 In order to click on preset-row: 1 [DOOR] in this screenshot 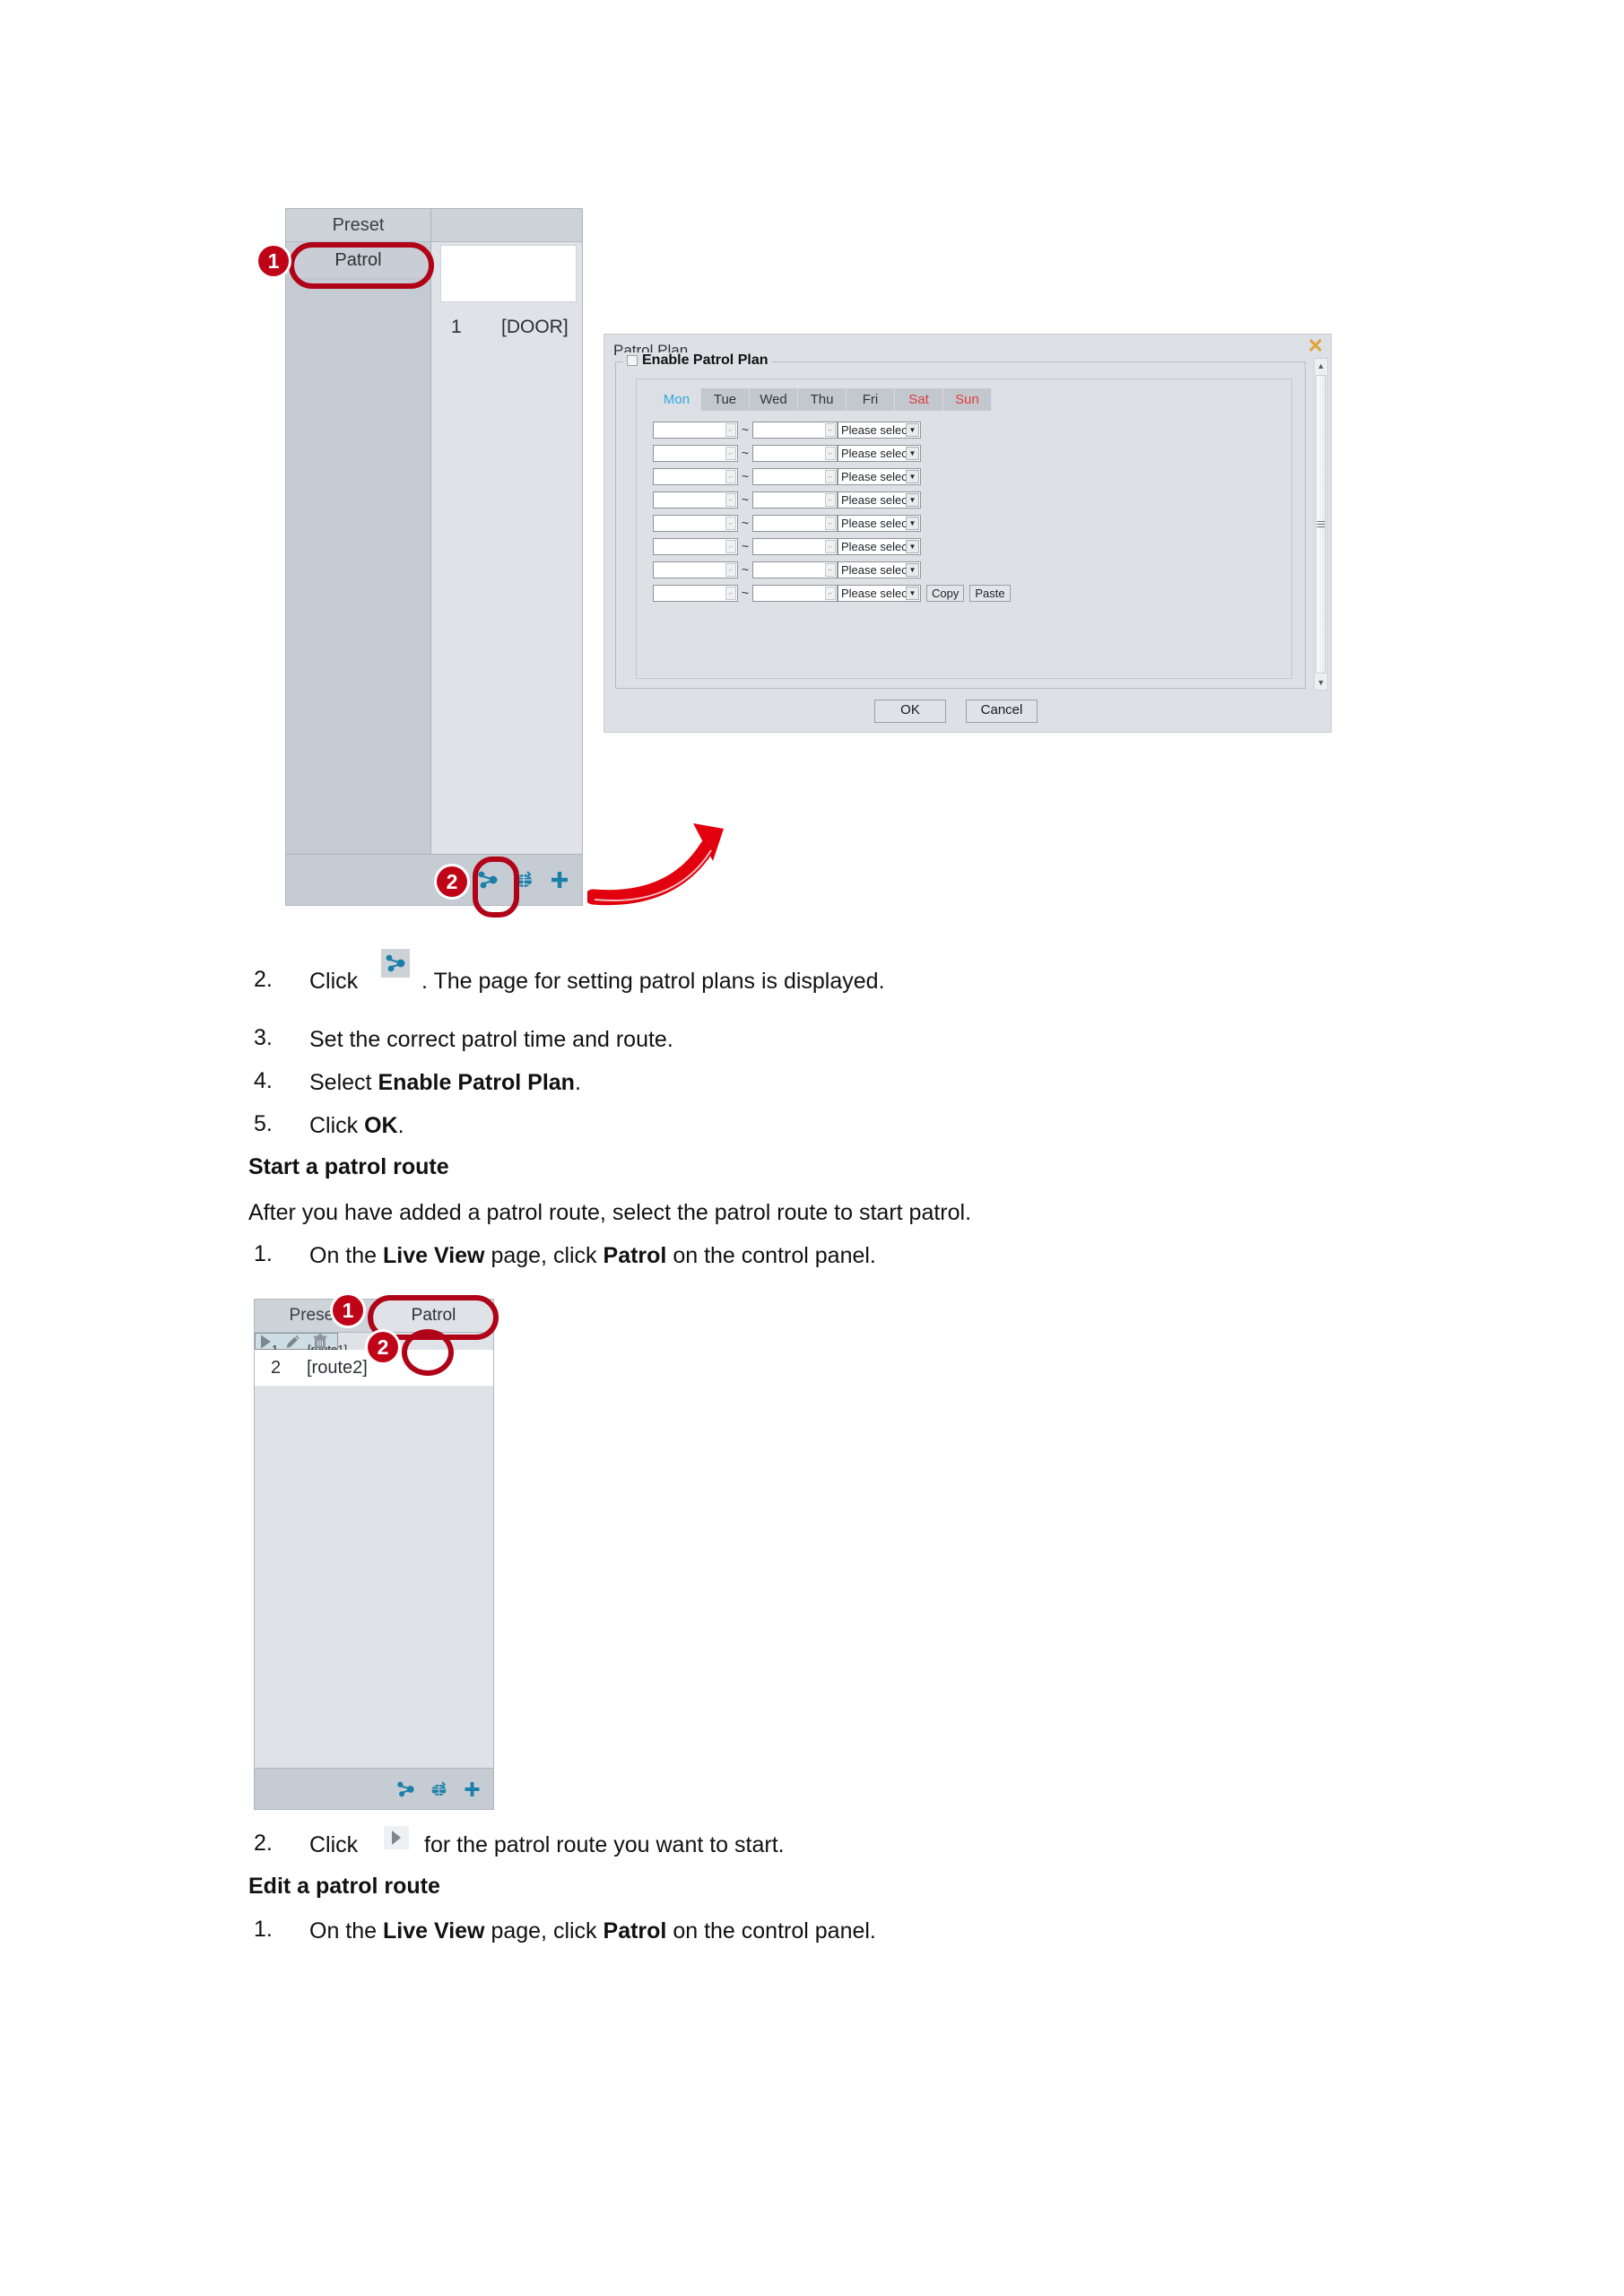, I will do `click(506, 327)`.